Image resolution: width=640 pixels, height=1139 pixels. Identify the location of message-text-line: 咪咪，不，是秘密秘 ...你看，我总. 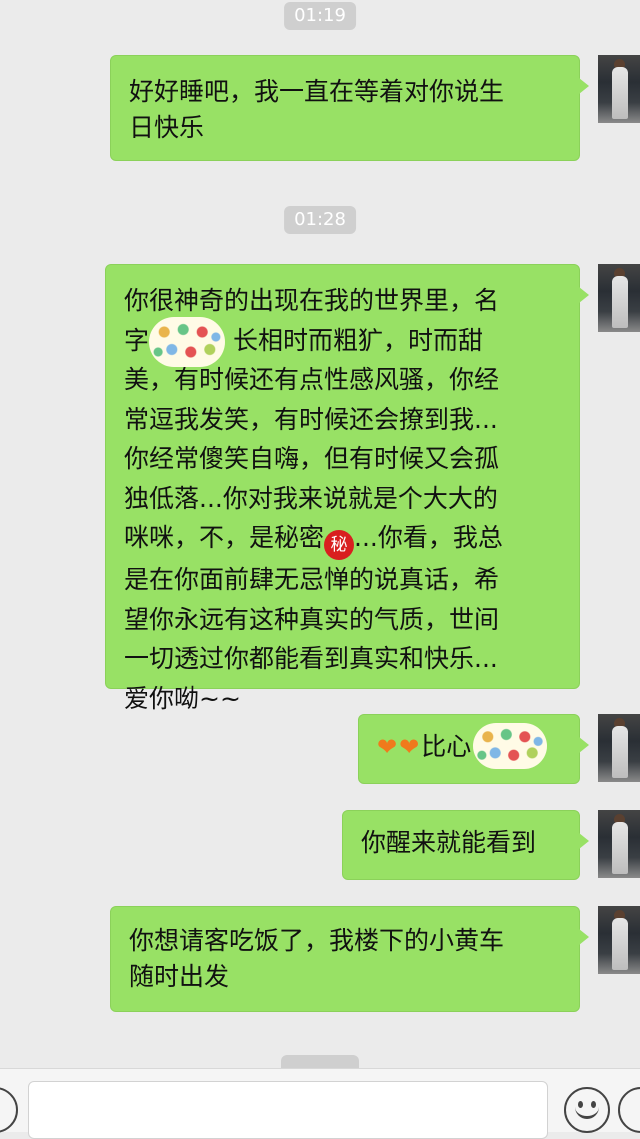
(343, 539).